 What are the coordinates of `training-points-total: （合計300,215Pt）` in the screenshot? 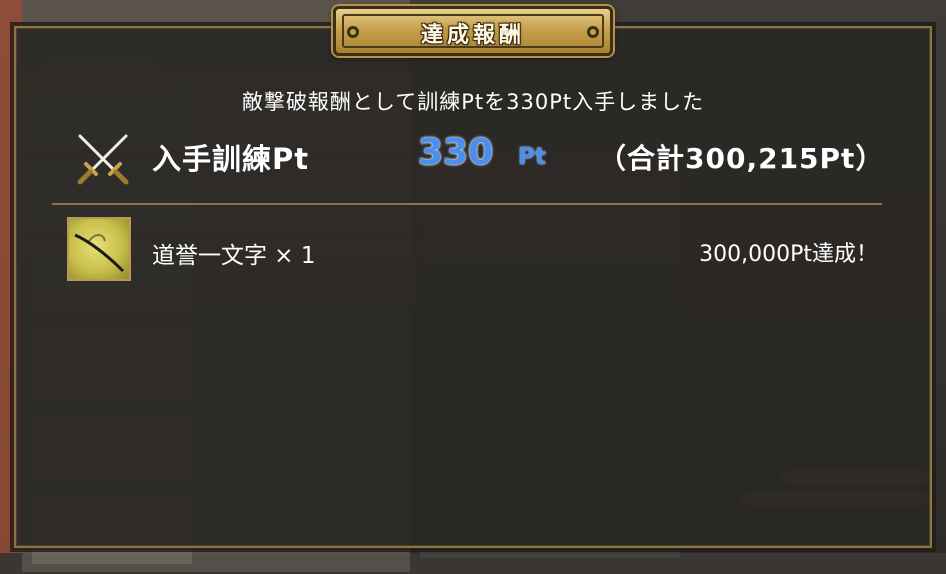 It's located at (741, 158).